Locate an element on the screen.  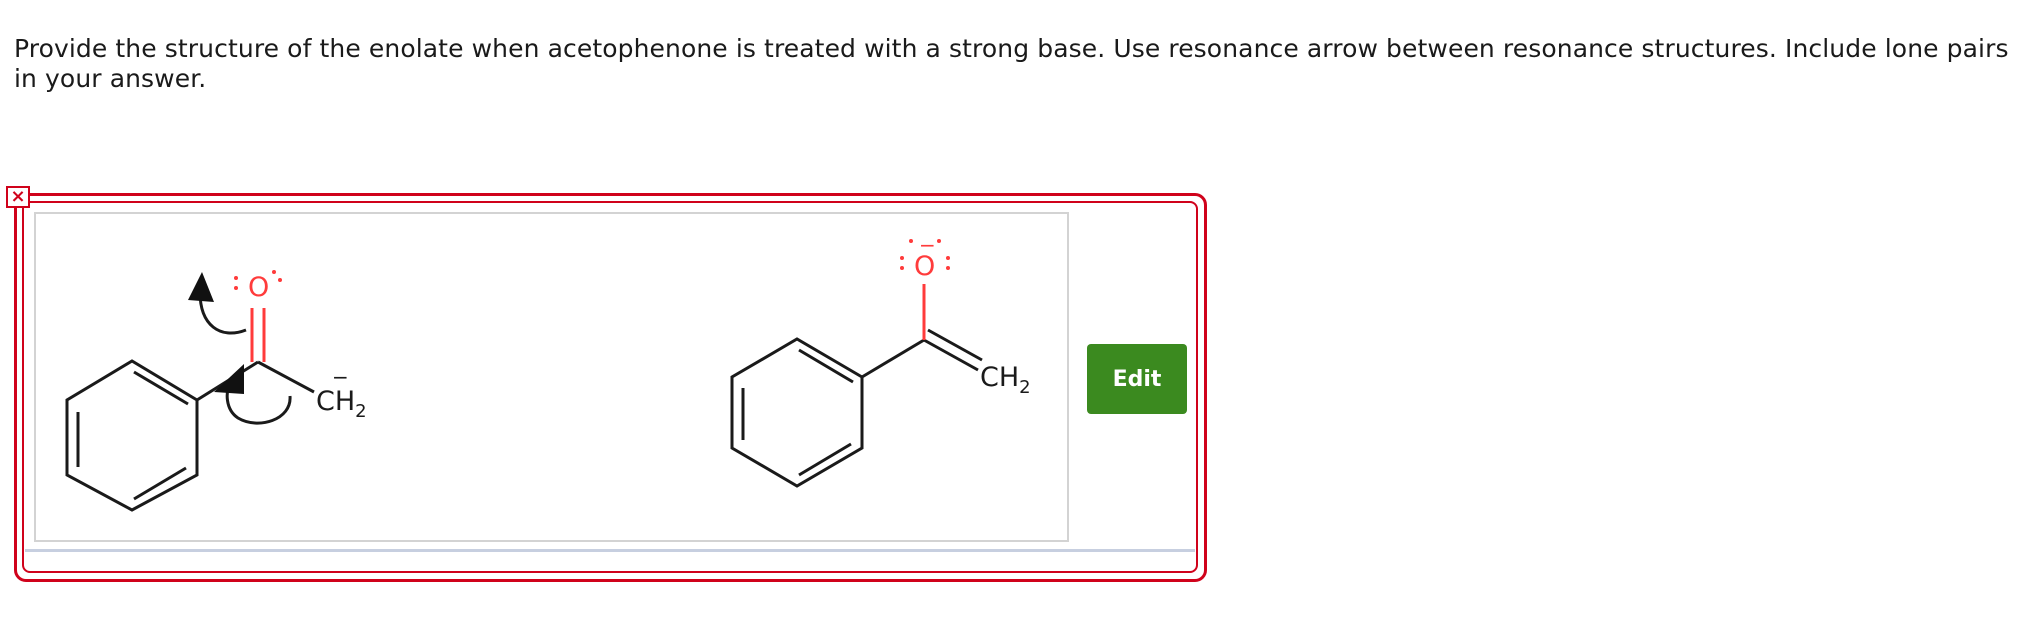
close-icon: × is located at coordinates (18, 197).